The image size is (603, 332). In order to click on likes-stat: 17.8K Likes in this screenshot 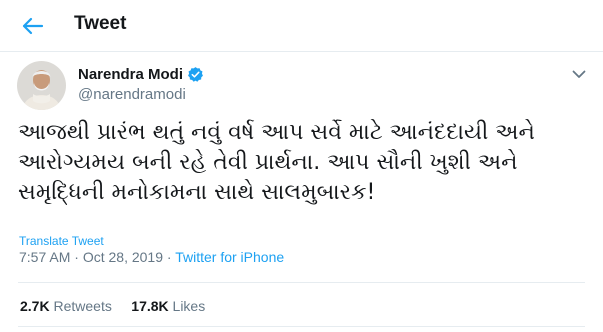, I will do `click(168, 306)`.